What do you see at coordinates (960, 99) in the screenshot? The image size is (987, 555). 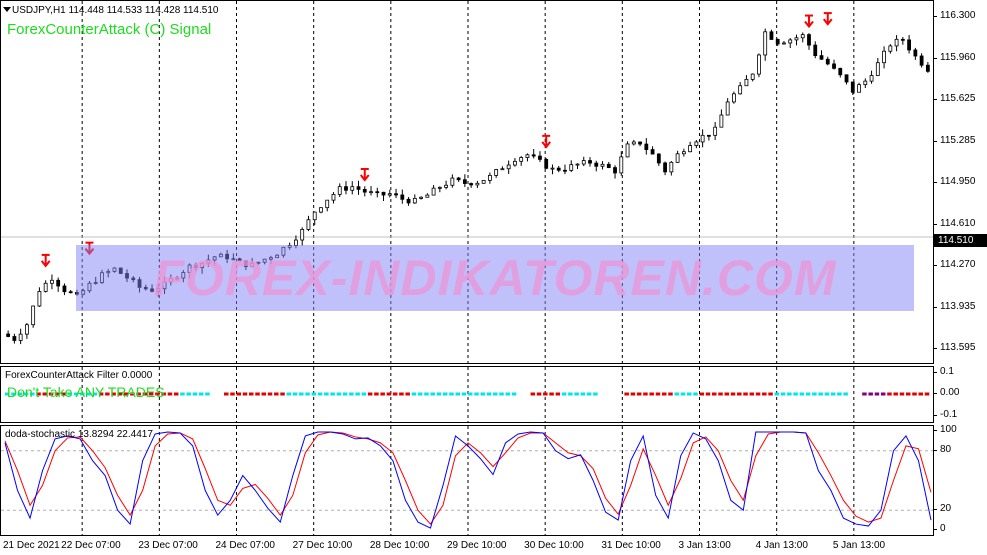 I see `price-axis-tick: 115.625` at bounding box center [960, 99].